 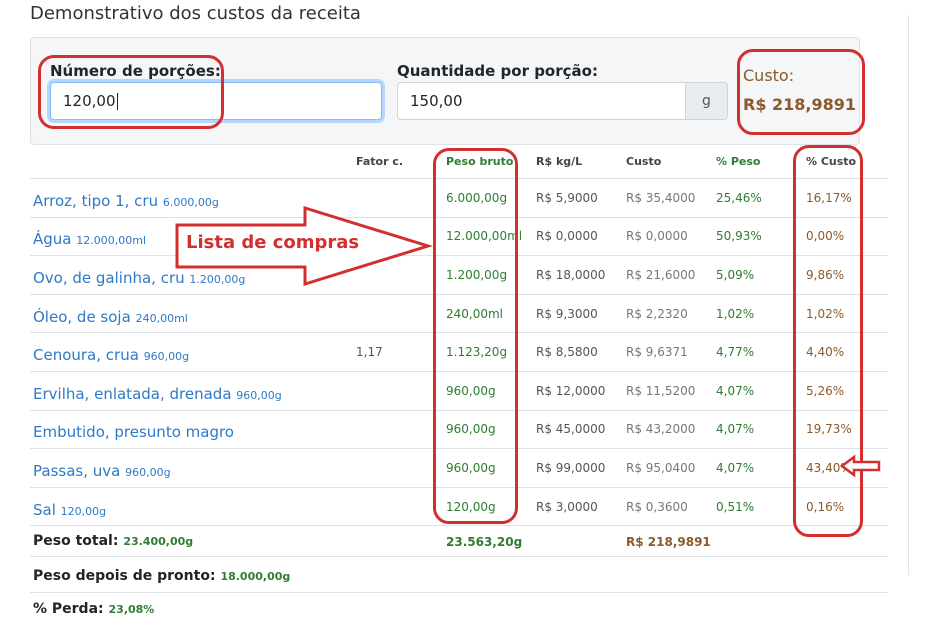 I want to click on ingredient-link-presunto: Embutido, presunto magro, so click(x=133, y=432).